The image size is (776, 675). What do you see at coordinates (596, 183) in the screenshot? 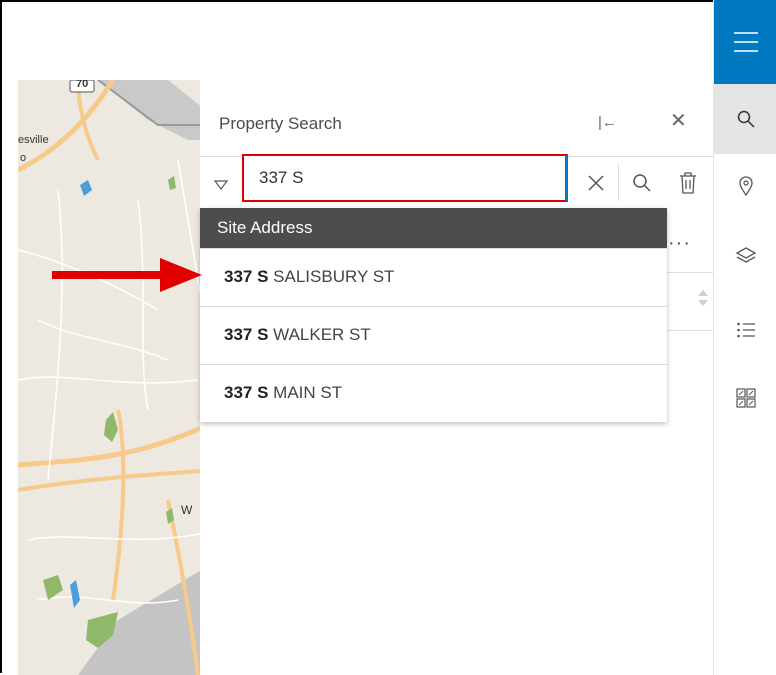
I see `clear-search-icon` at bounding box center [596, 183].